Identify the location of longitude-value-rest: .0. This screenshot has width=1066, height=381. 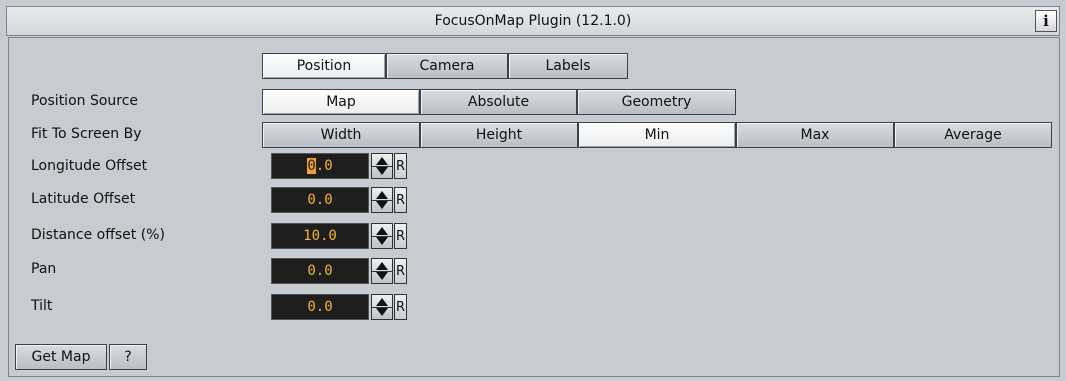
(324, 166).